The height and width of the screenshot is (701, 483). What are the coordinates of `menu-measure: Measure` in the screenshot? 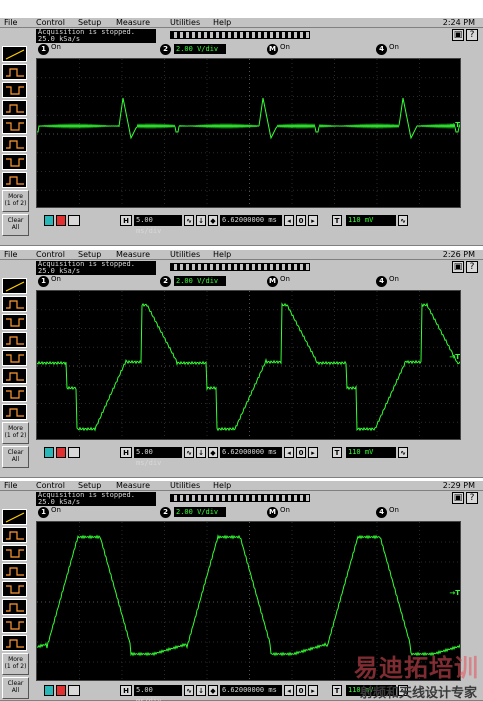 It's located at (133, 23).